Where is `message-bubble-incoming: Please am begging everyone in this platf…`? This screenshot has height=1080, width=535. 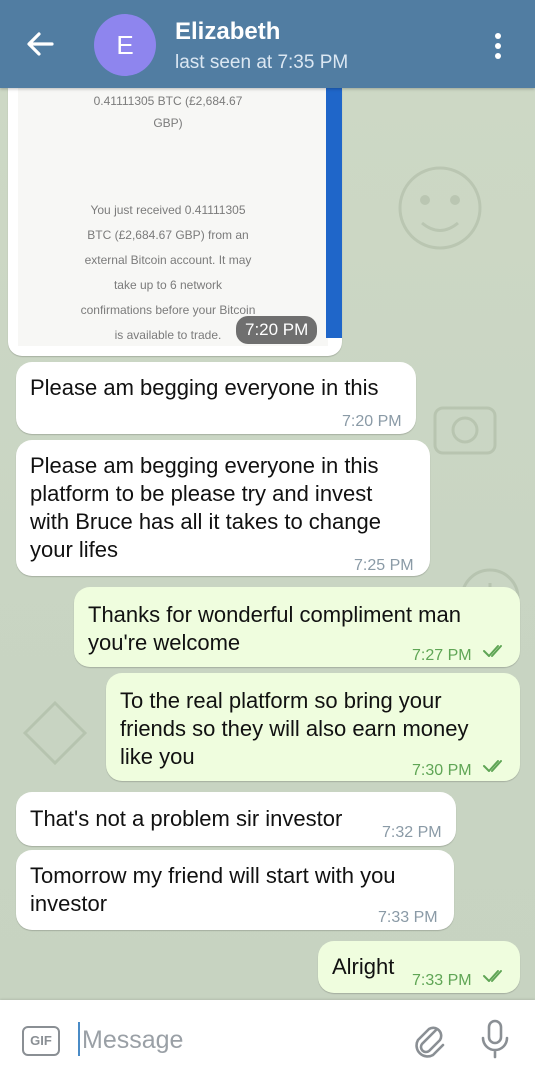
message-bubble-incoming: Please am begging everyone in this platf… is located at coordinates (223, 508).